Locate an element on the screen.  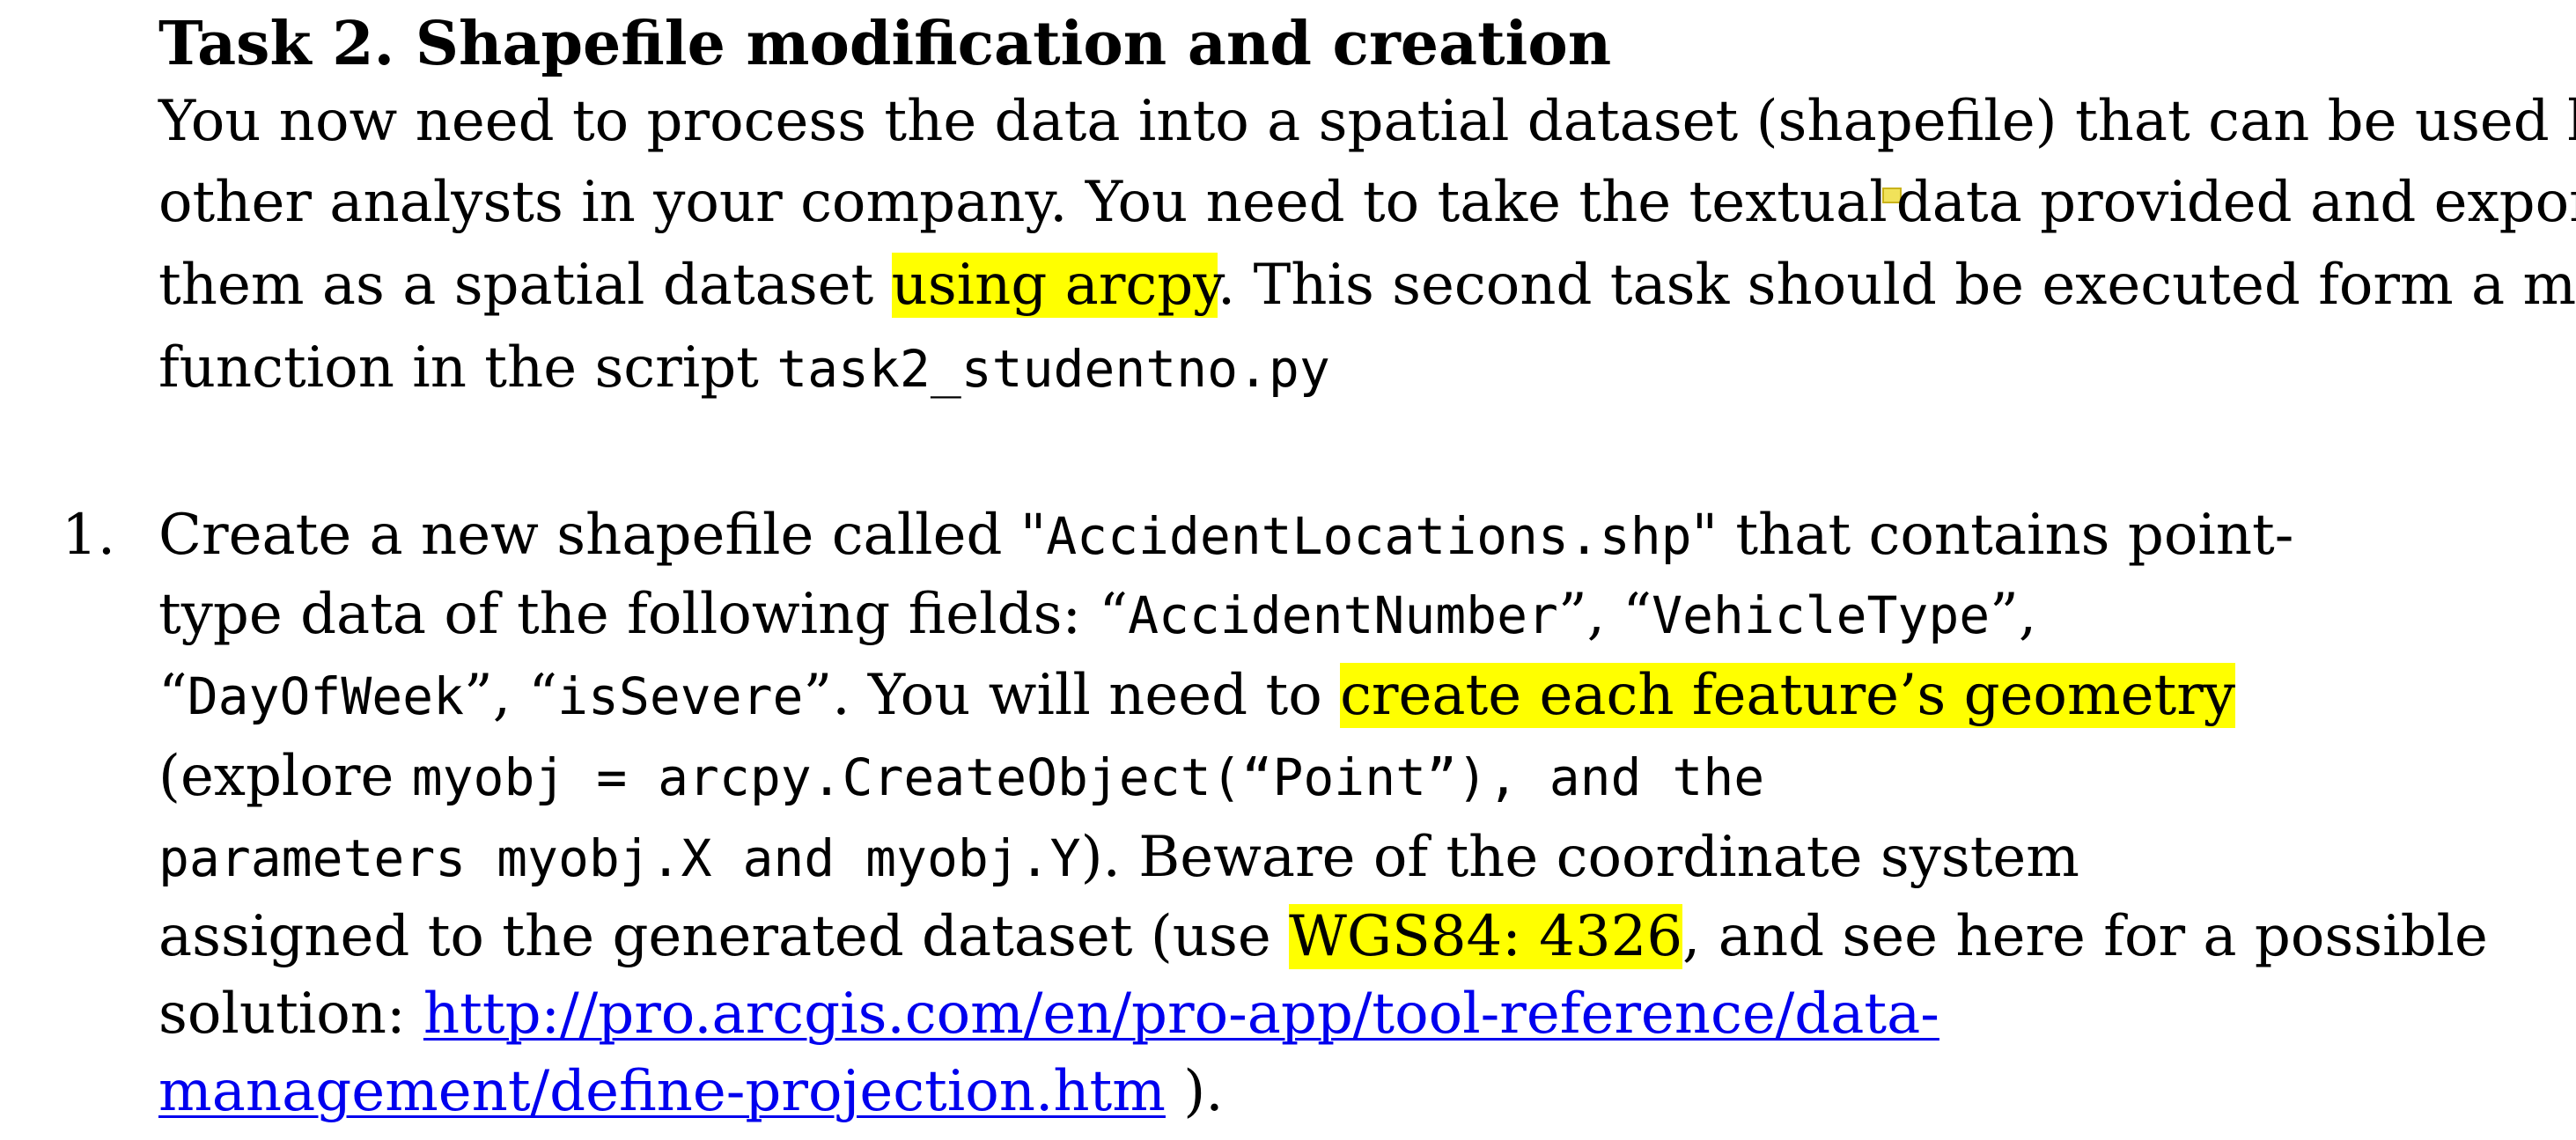
shapefile-name-code: AccidentLocations.shp is located at coordinates (1369, 536).